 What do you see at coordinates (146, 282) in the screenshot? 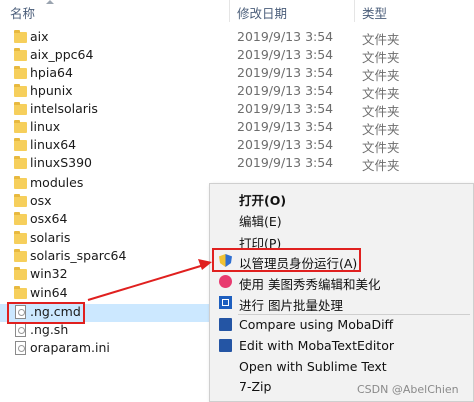
I see `arrow-line` at bounding box center [146, 282].